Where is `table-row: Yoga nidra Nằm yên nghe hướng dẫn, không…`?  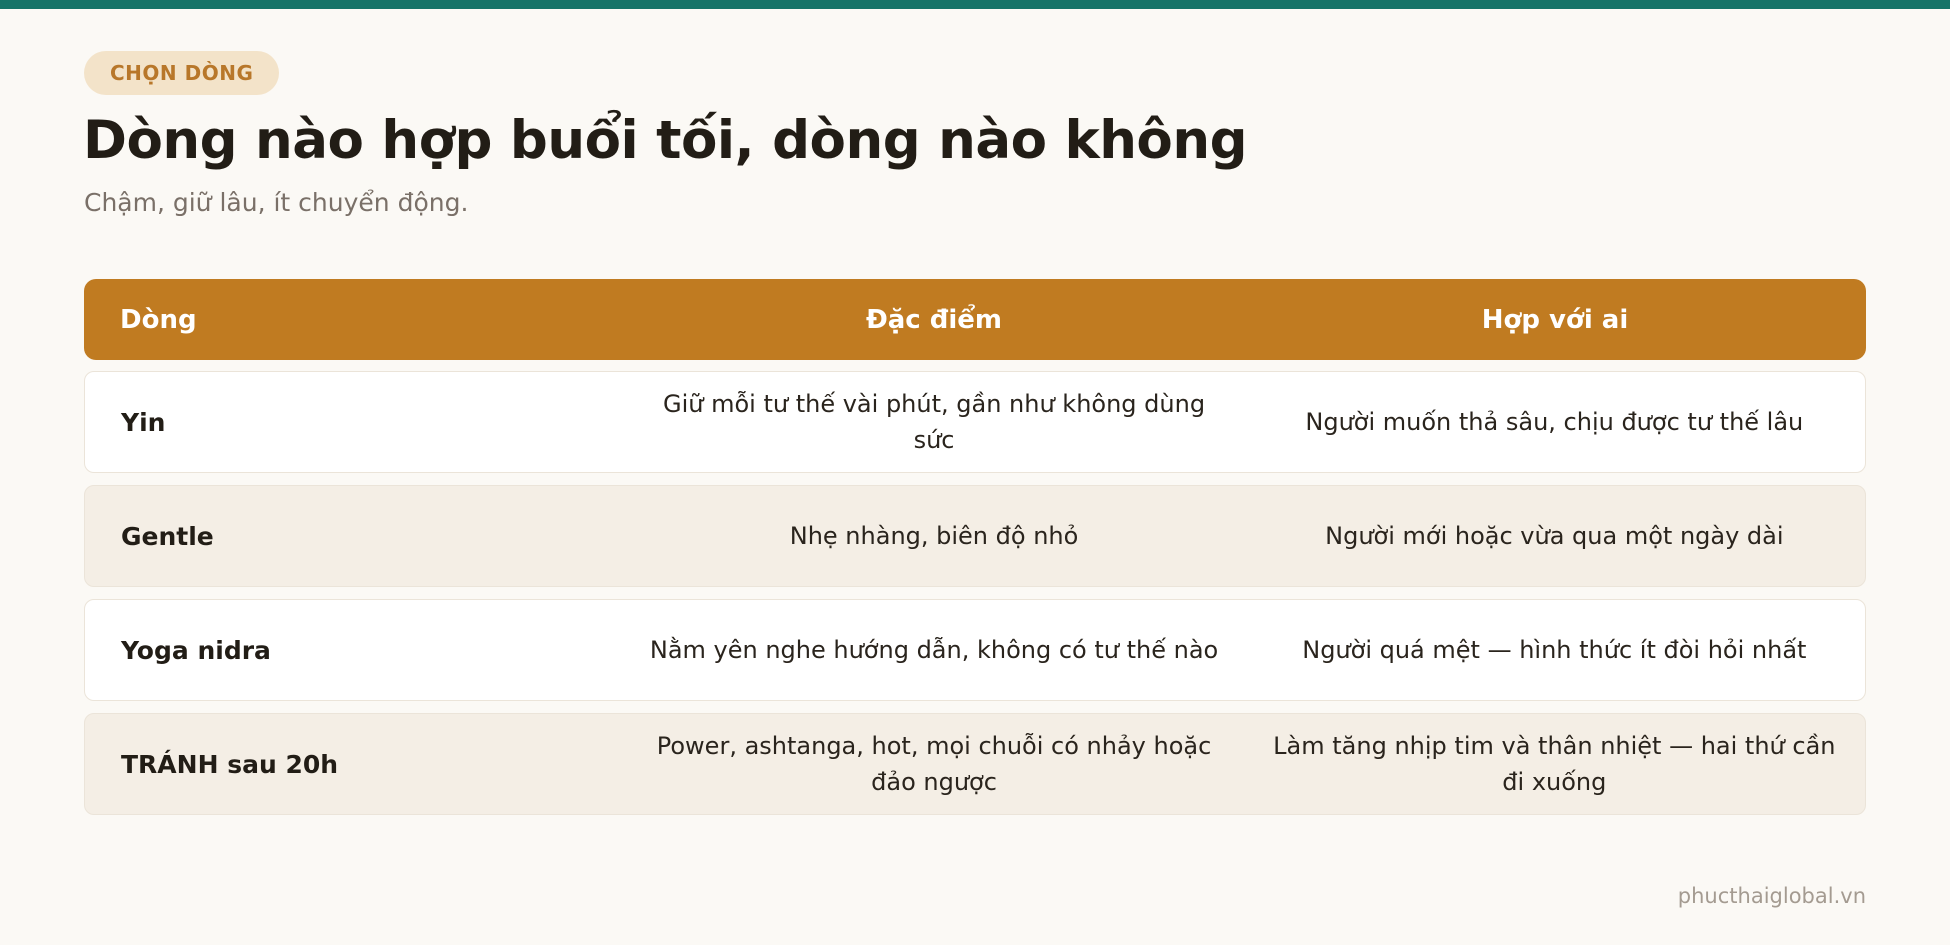
table-row: Yoga nidra Nằm yên nghe hướng dẫn, không… is located at coordinates (975, 650).